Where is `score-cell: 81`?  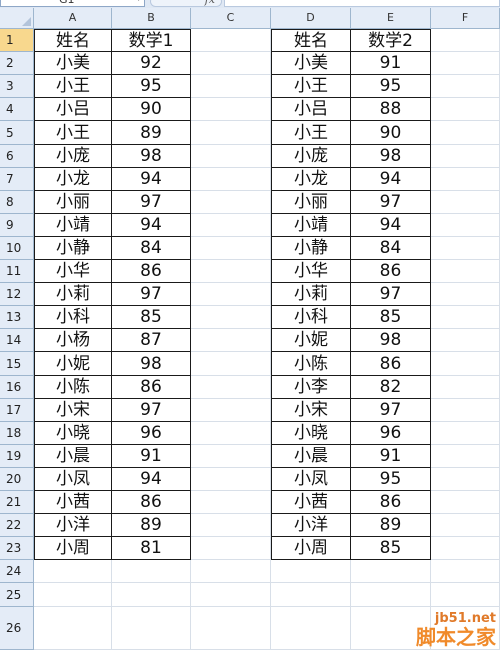
score-cell: 81 is located at coordinates (151, 548).